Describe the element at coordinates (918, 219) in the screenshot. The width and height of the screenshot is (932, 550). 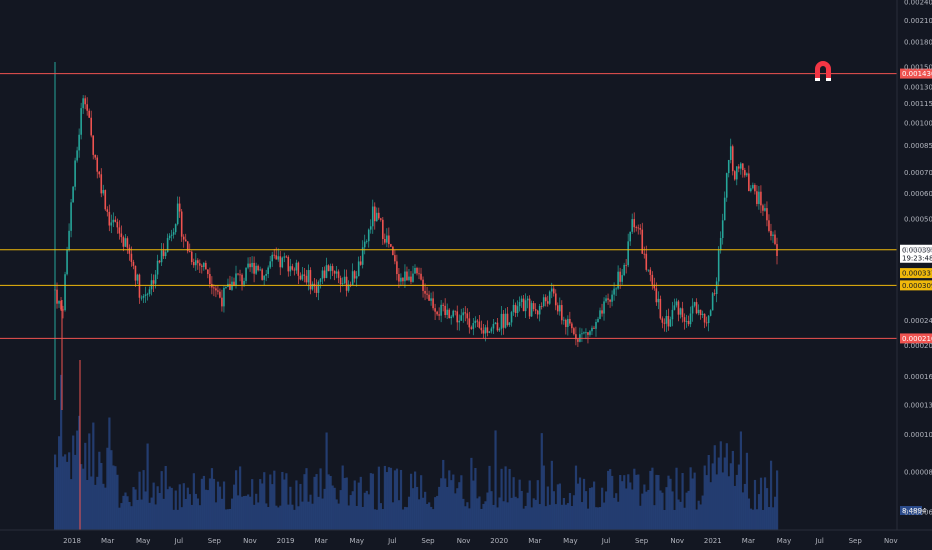
I see `price-tick-label: 0.00050000` at that location.